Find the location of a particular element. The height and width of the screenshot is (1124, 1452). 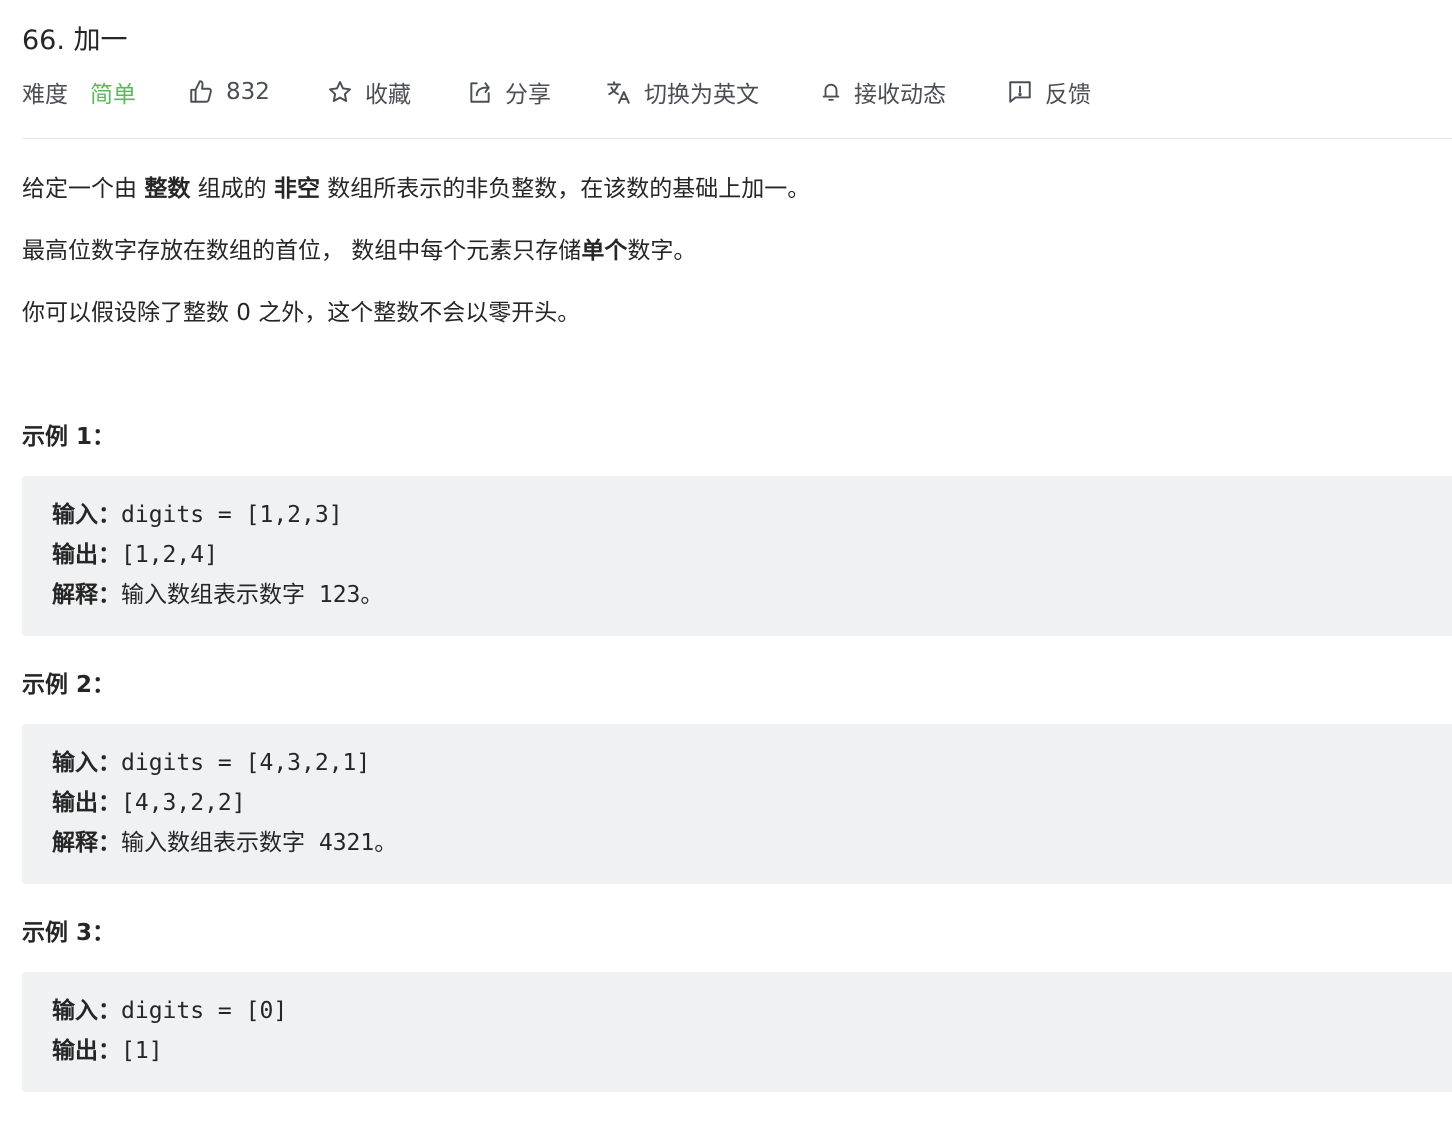

example-input-line: 输入：digits = [4,3,2,1] is located at coordinates (211, 763).